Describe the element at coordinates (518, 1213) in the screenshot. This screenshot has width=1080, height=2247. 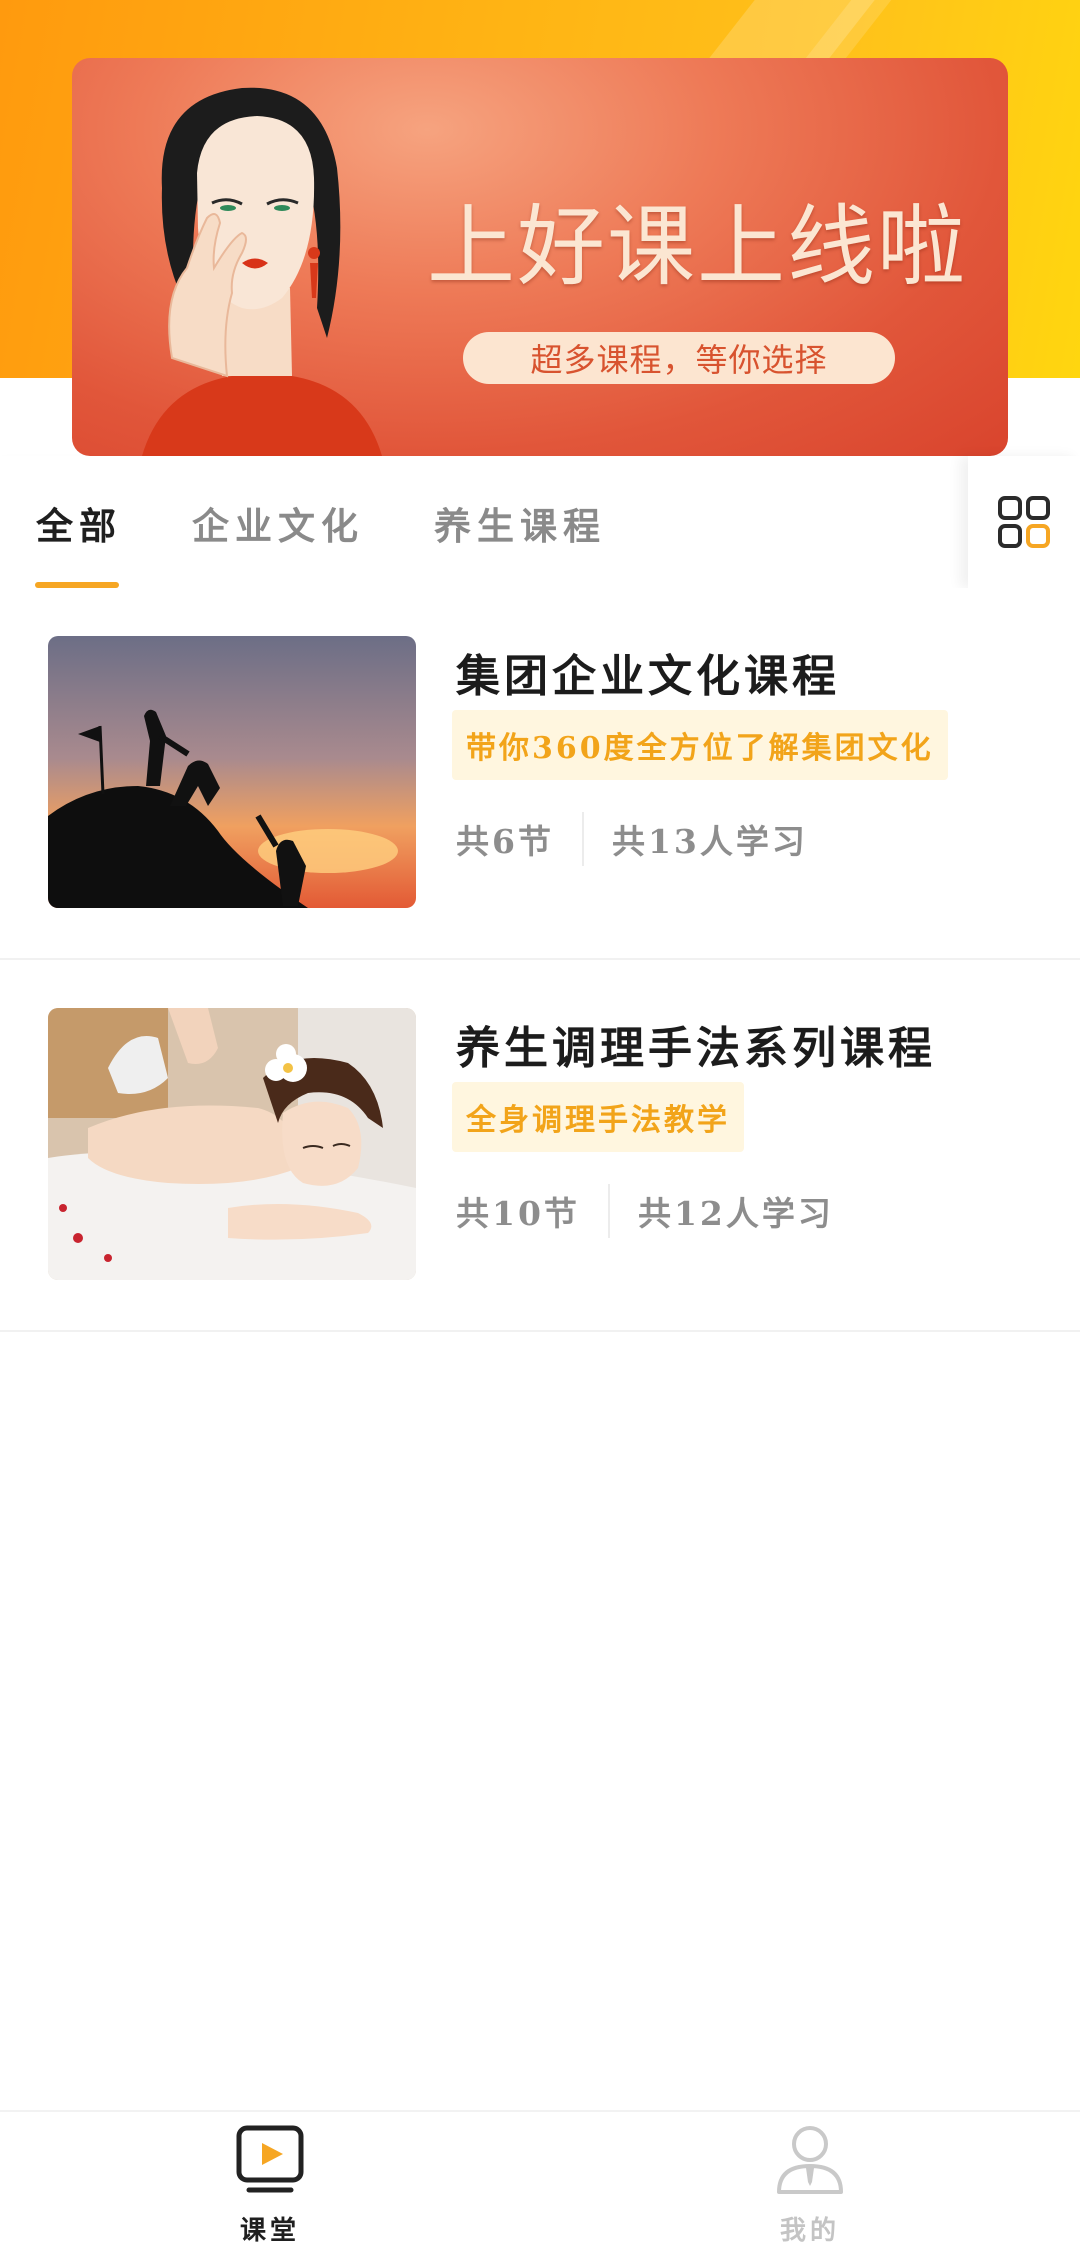
I see `course-section-count: 共10节` at that location.